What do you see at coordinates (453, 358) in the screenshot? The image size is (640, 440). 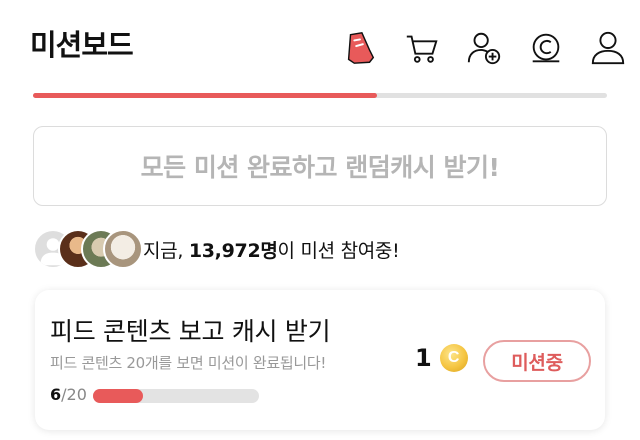 I see `coin-icon: C` at bounding box center [453, 358].